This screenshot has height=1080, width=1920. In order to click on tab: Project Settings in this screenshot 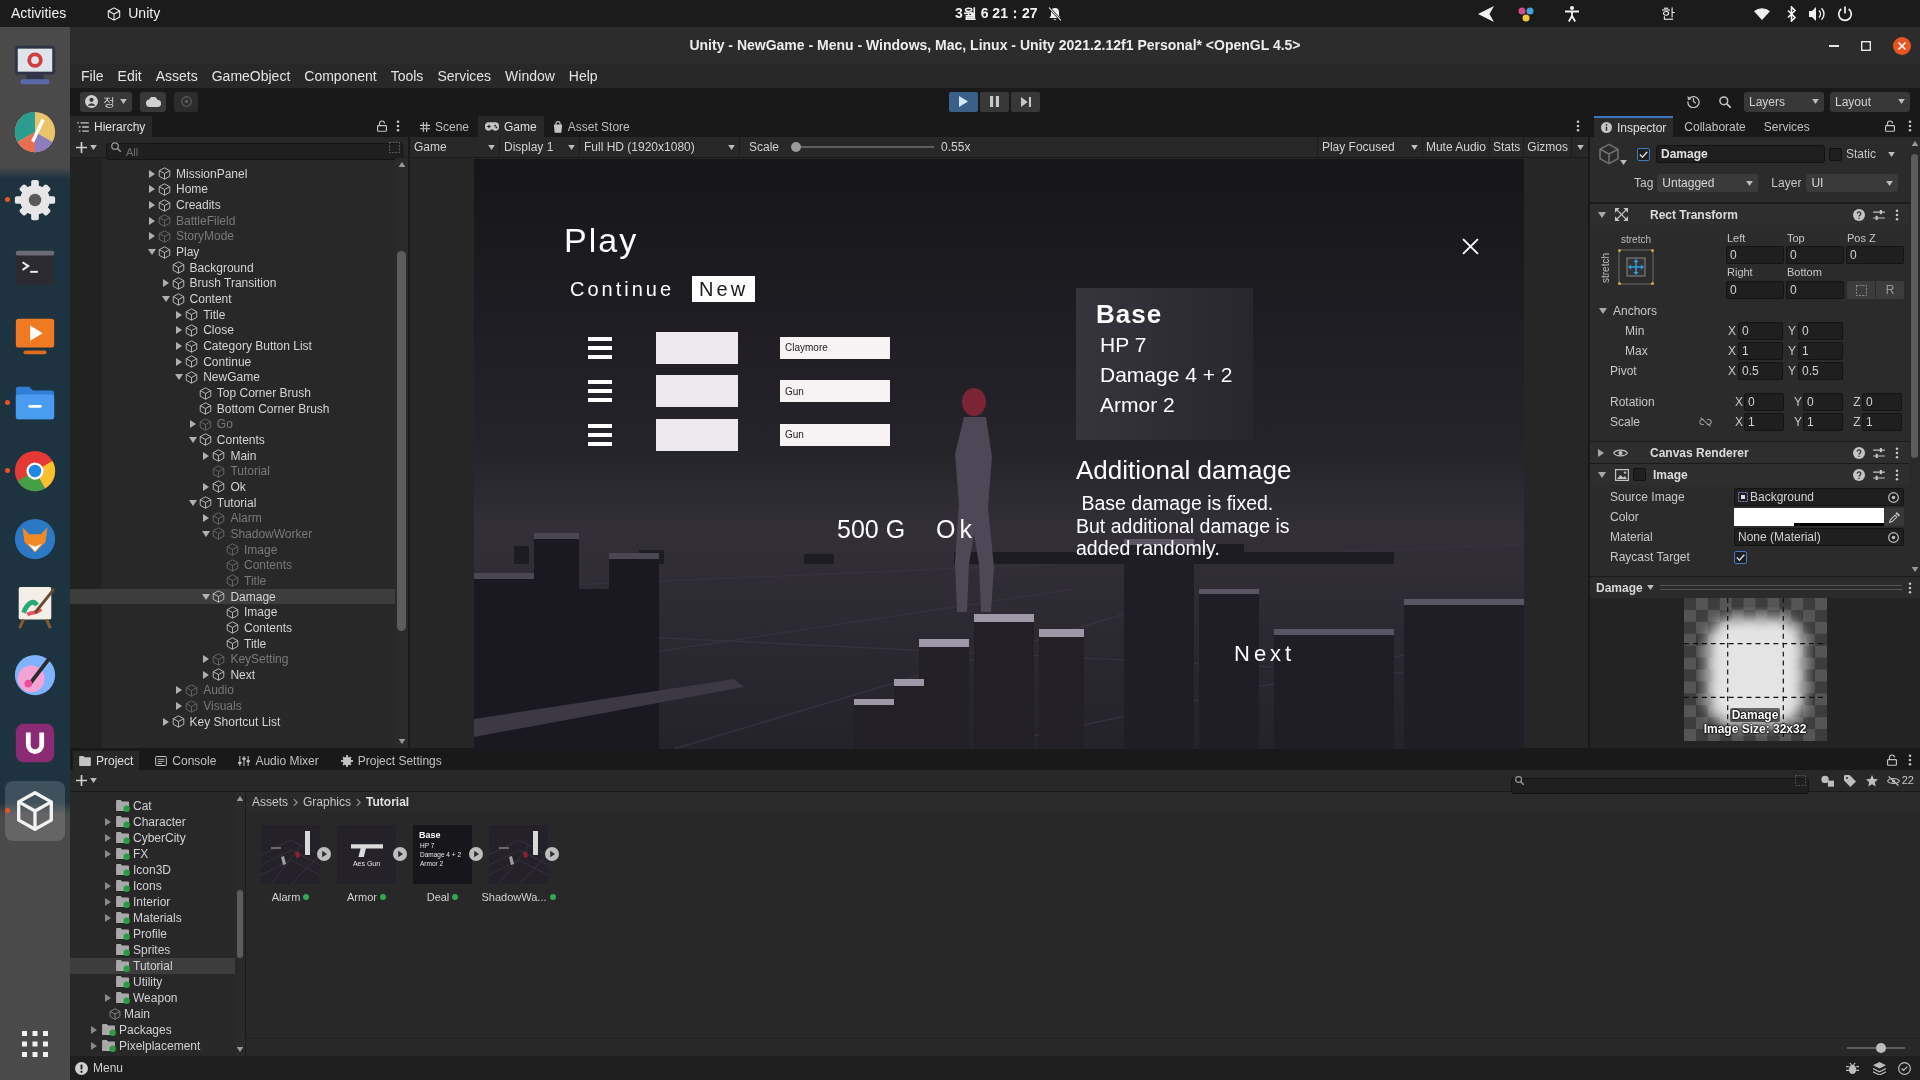, I will do `click(391, 760)`.